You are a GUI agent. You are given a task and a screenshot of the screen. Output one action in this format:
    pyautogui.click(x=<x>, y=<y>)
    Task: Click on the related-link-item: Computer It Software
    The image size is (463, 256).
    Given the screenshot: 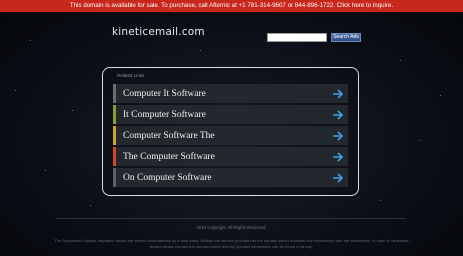 What is the action you would take?
    pyautogui.click(x=230, y=93)
    